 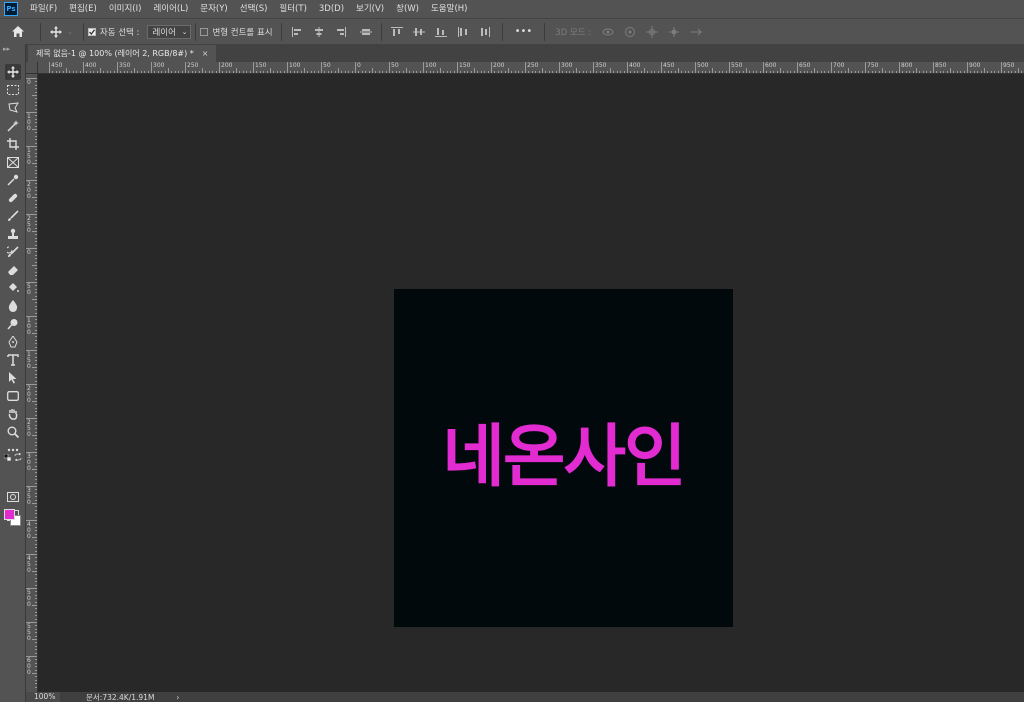 I want to click on zoom-tool-button, so click(x=13, y=432).